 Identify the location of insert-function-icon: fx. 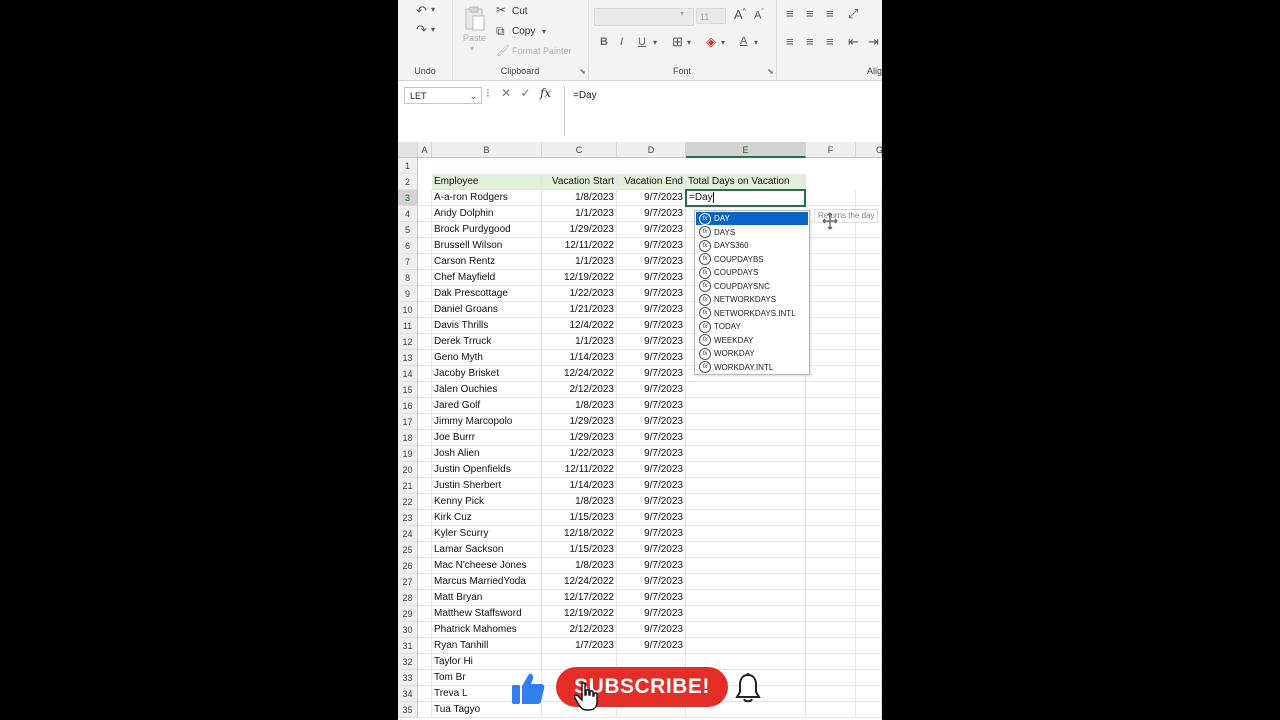
(545, 93).